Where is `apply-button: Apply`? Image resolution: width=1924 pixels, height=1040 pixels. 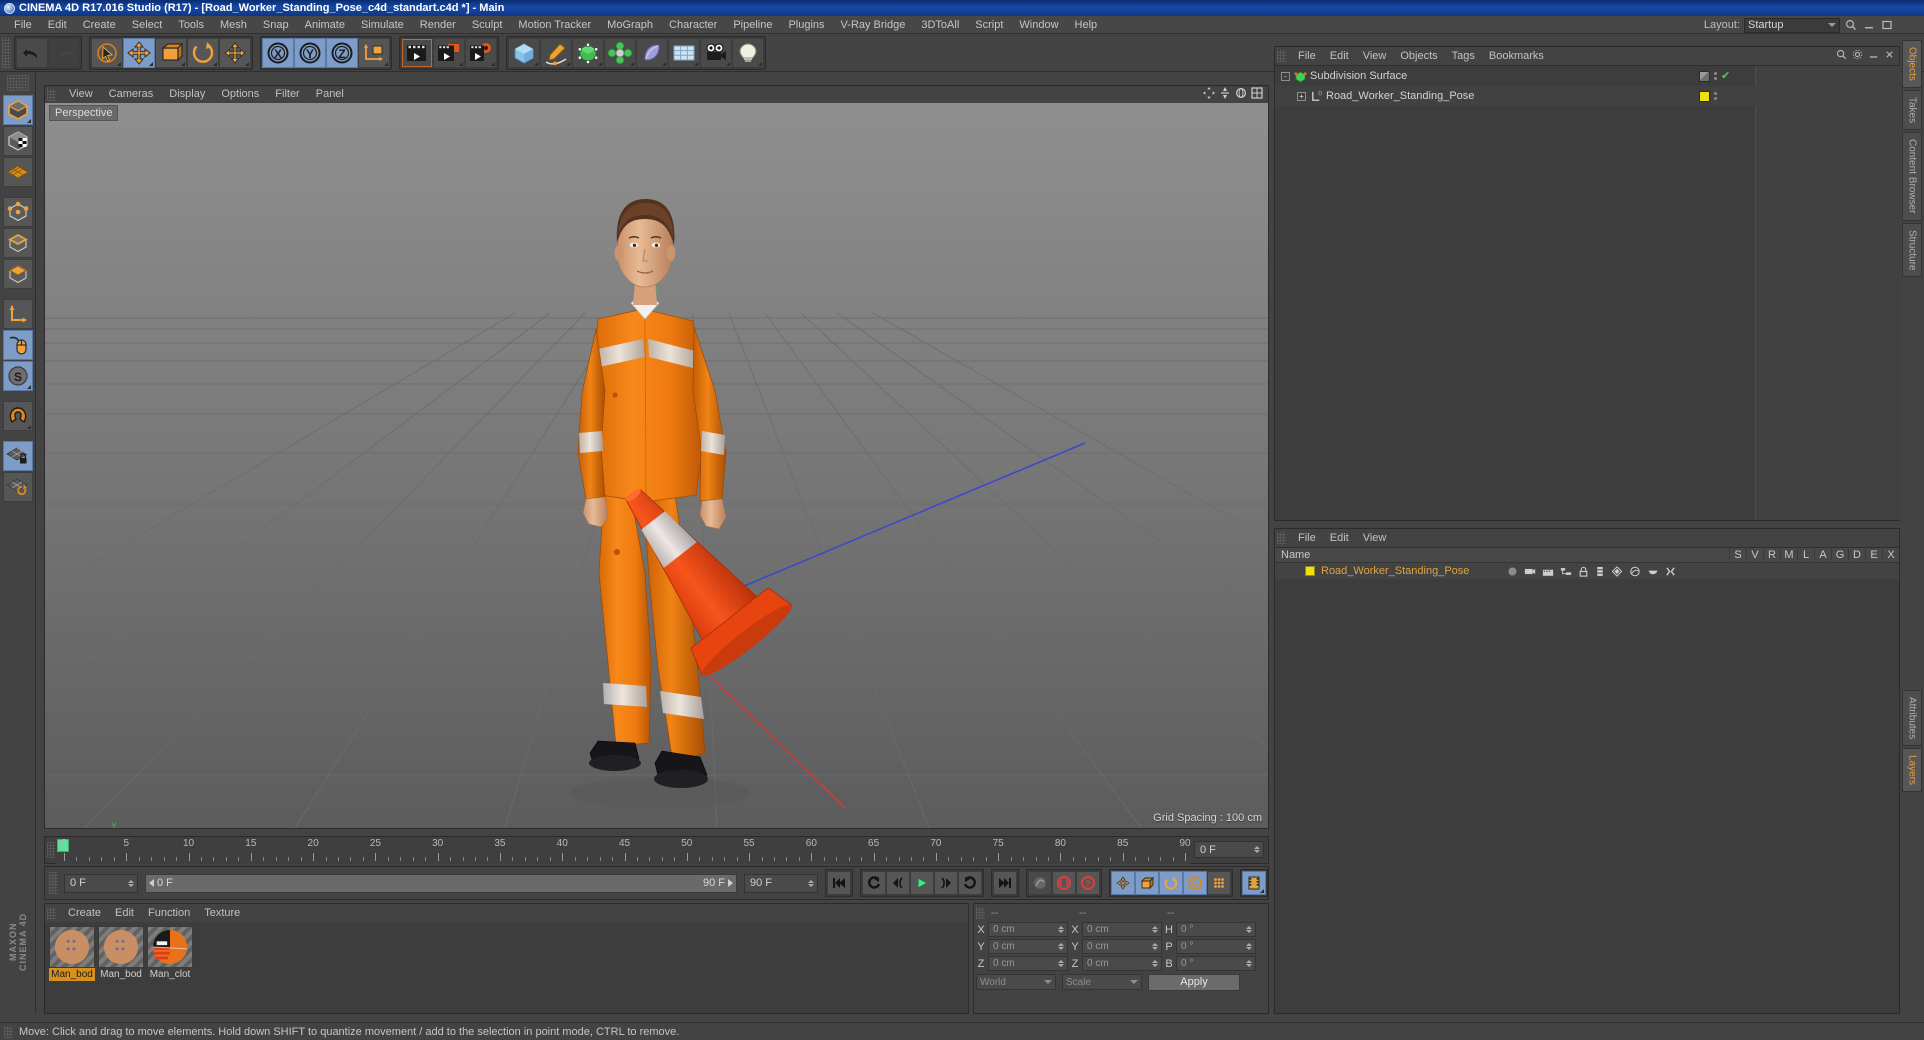 apply-button: Apply is located at coordinates (1194, 982).